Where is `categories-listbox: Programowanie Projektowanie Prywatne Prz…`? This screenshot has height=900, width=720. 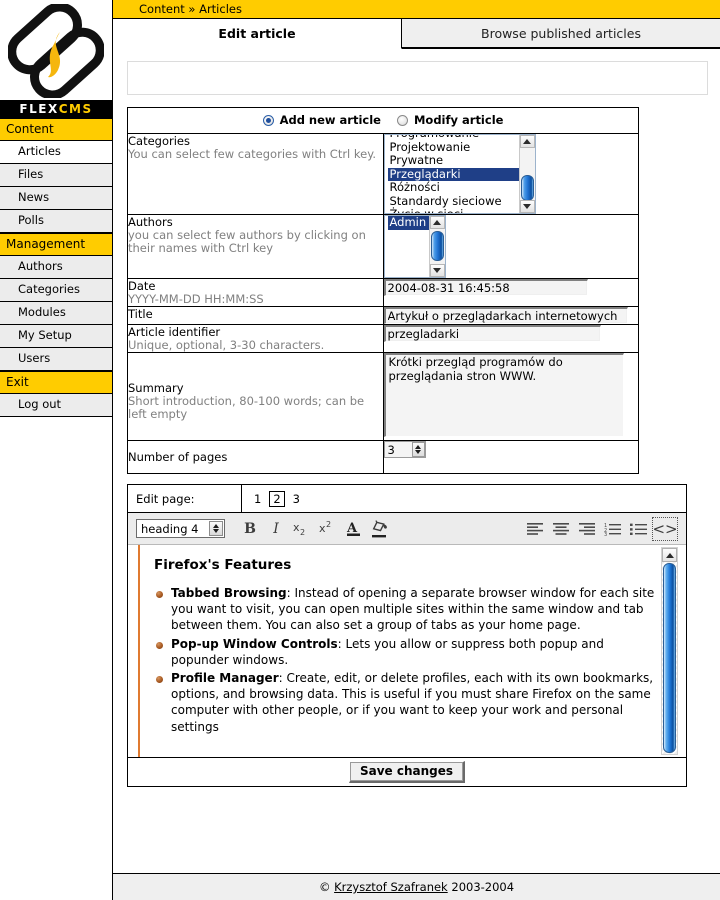 categories-listbox: Programowanie Projektowanie Prywatne Prz… is located at coordinates (459, 174).